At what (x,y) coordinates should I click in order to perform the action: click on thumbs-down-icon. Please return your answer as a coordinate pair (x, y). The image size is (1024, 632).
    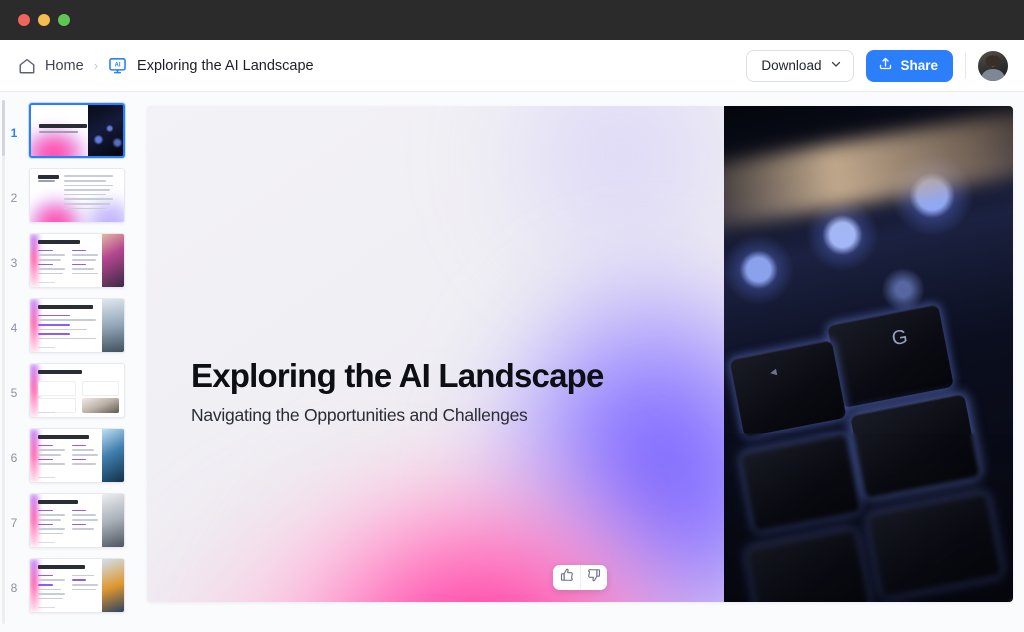
    Looking at the image, I should click on (594, 577).